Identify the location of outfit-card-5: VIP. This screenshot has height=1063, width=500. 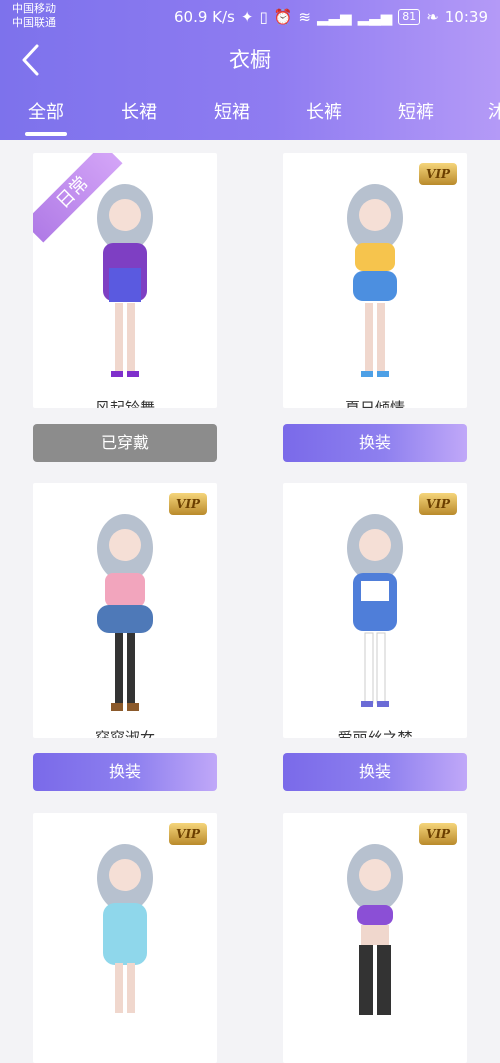
(125, 938).